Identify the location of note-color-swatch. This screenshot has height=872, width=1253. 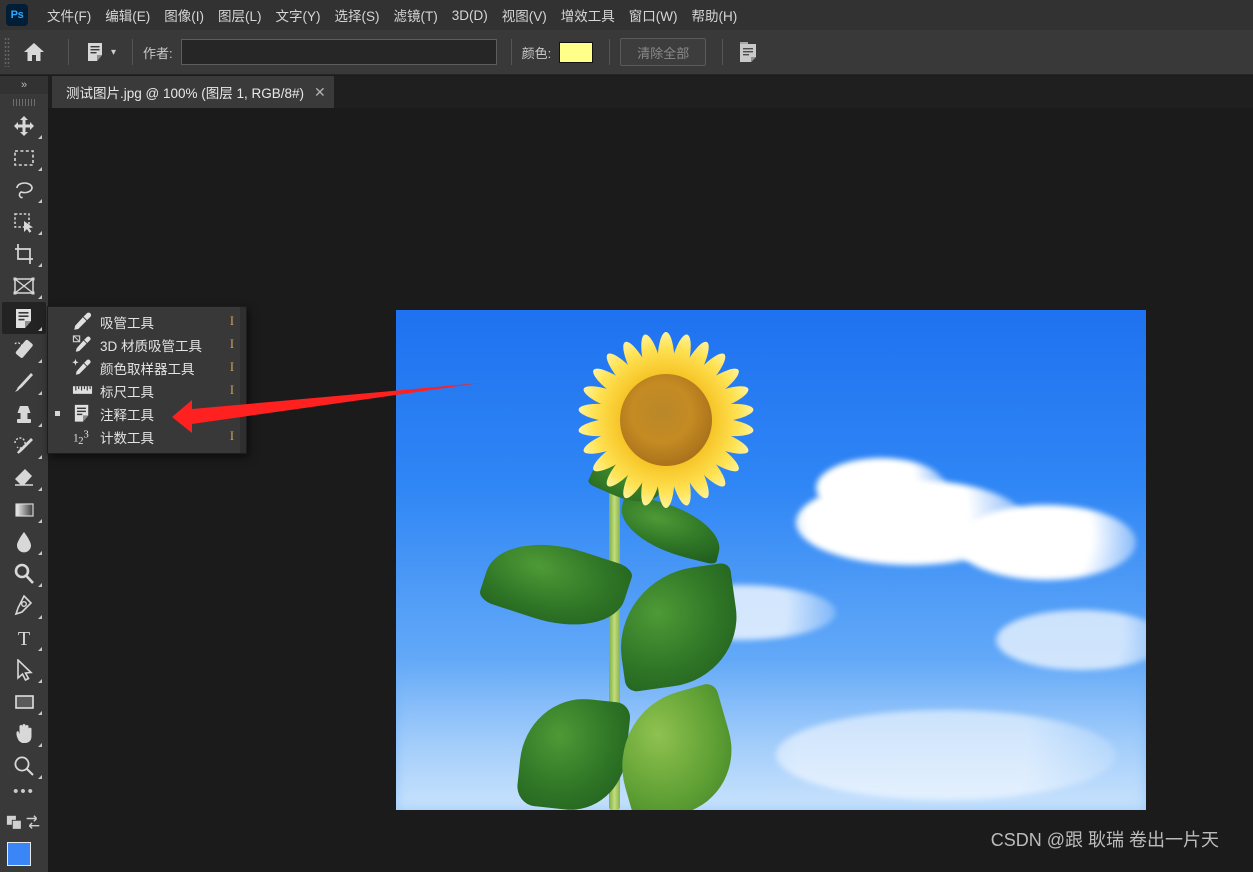
(576, 52).